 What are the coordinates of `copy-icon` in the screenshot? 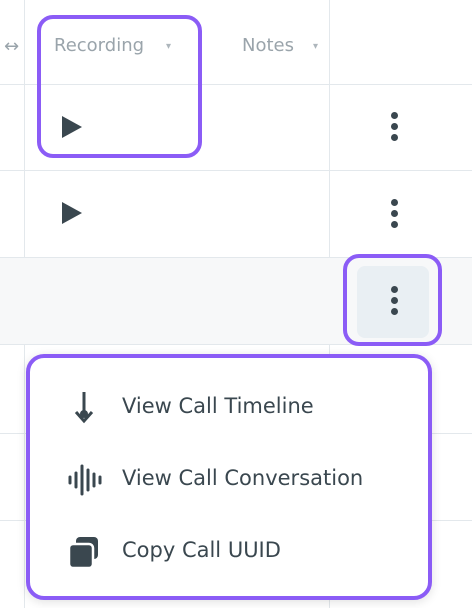 It's located at (82, 553).